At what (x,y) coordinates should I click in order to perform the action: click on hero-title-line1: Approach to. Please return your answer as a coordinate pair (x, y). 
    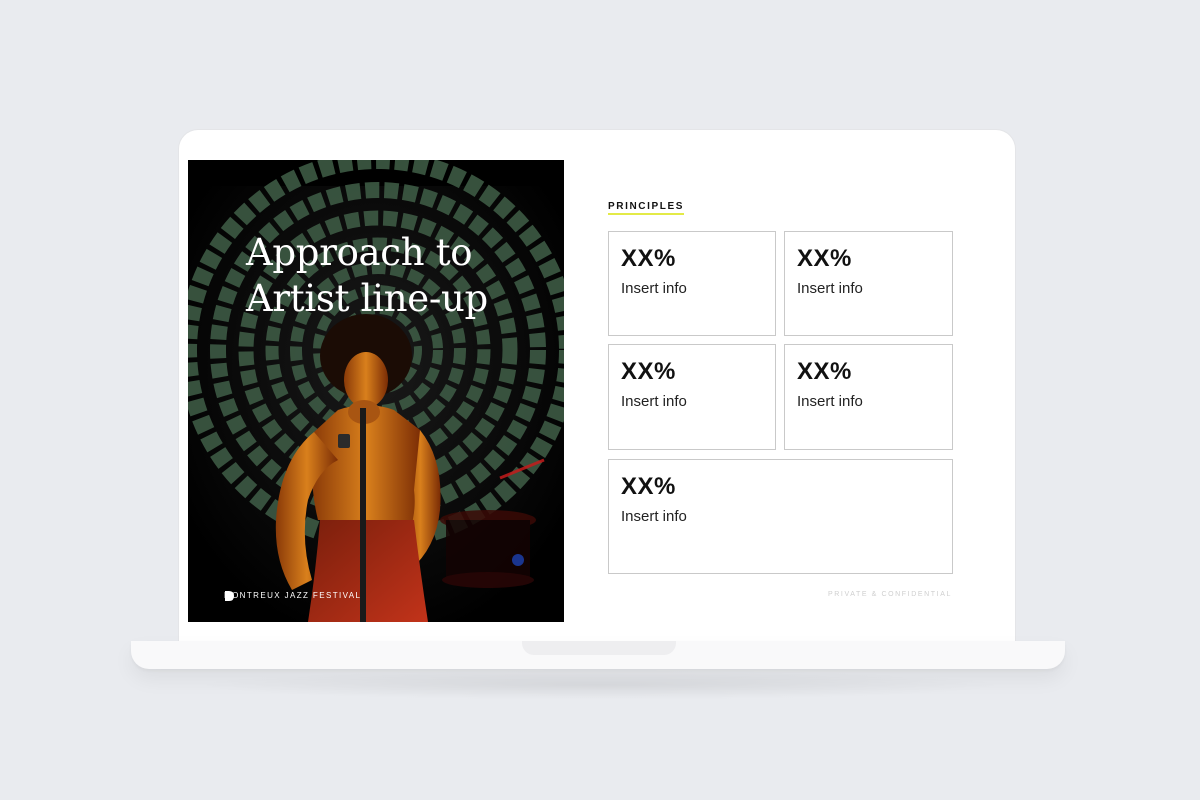
    Looking at the image, I should click on (359, 252).